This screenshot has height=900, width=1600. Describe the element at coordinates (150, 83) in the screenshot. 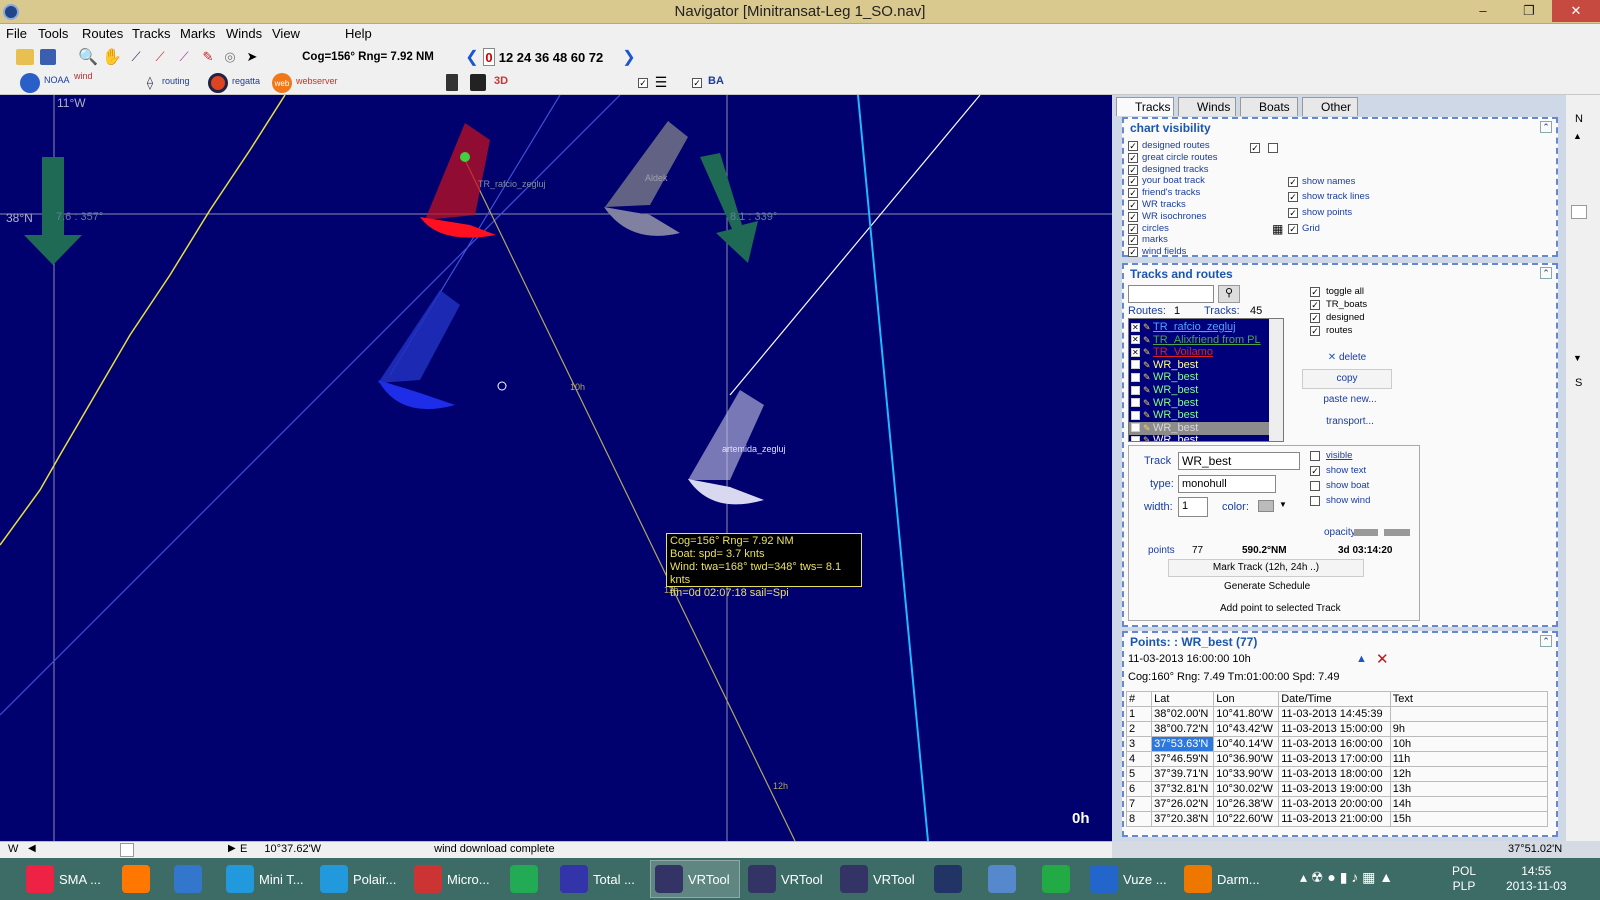

I see `routing-icon: ⟠` at that location.